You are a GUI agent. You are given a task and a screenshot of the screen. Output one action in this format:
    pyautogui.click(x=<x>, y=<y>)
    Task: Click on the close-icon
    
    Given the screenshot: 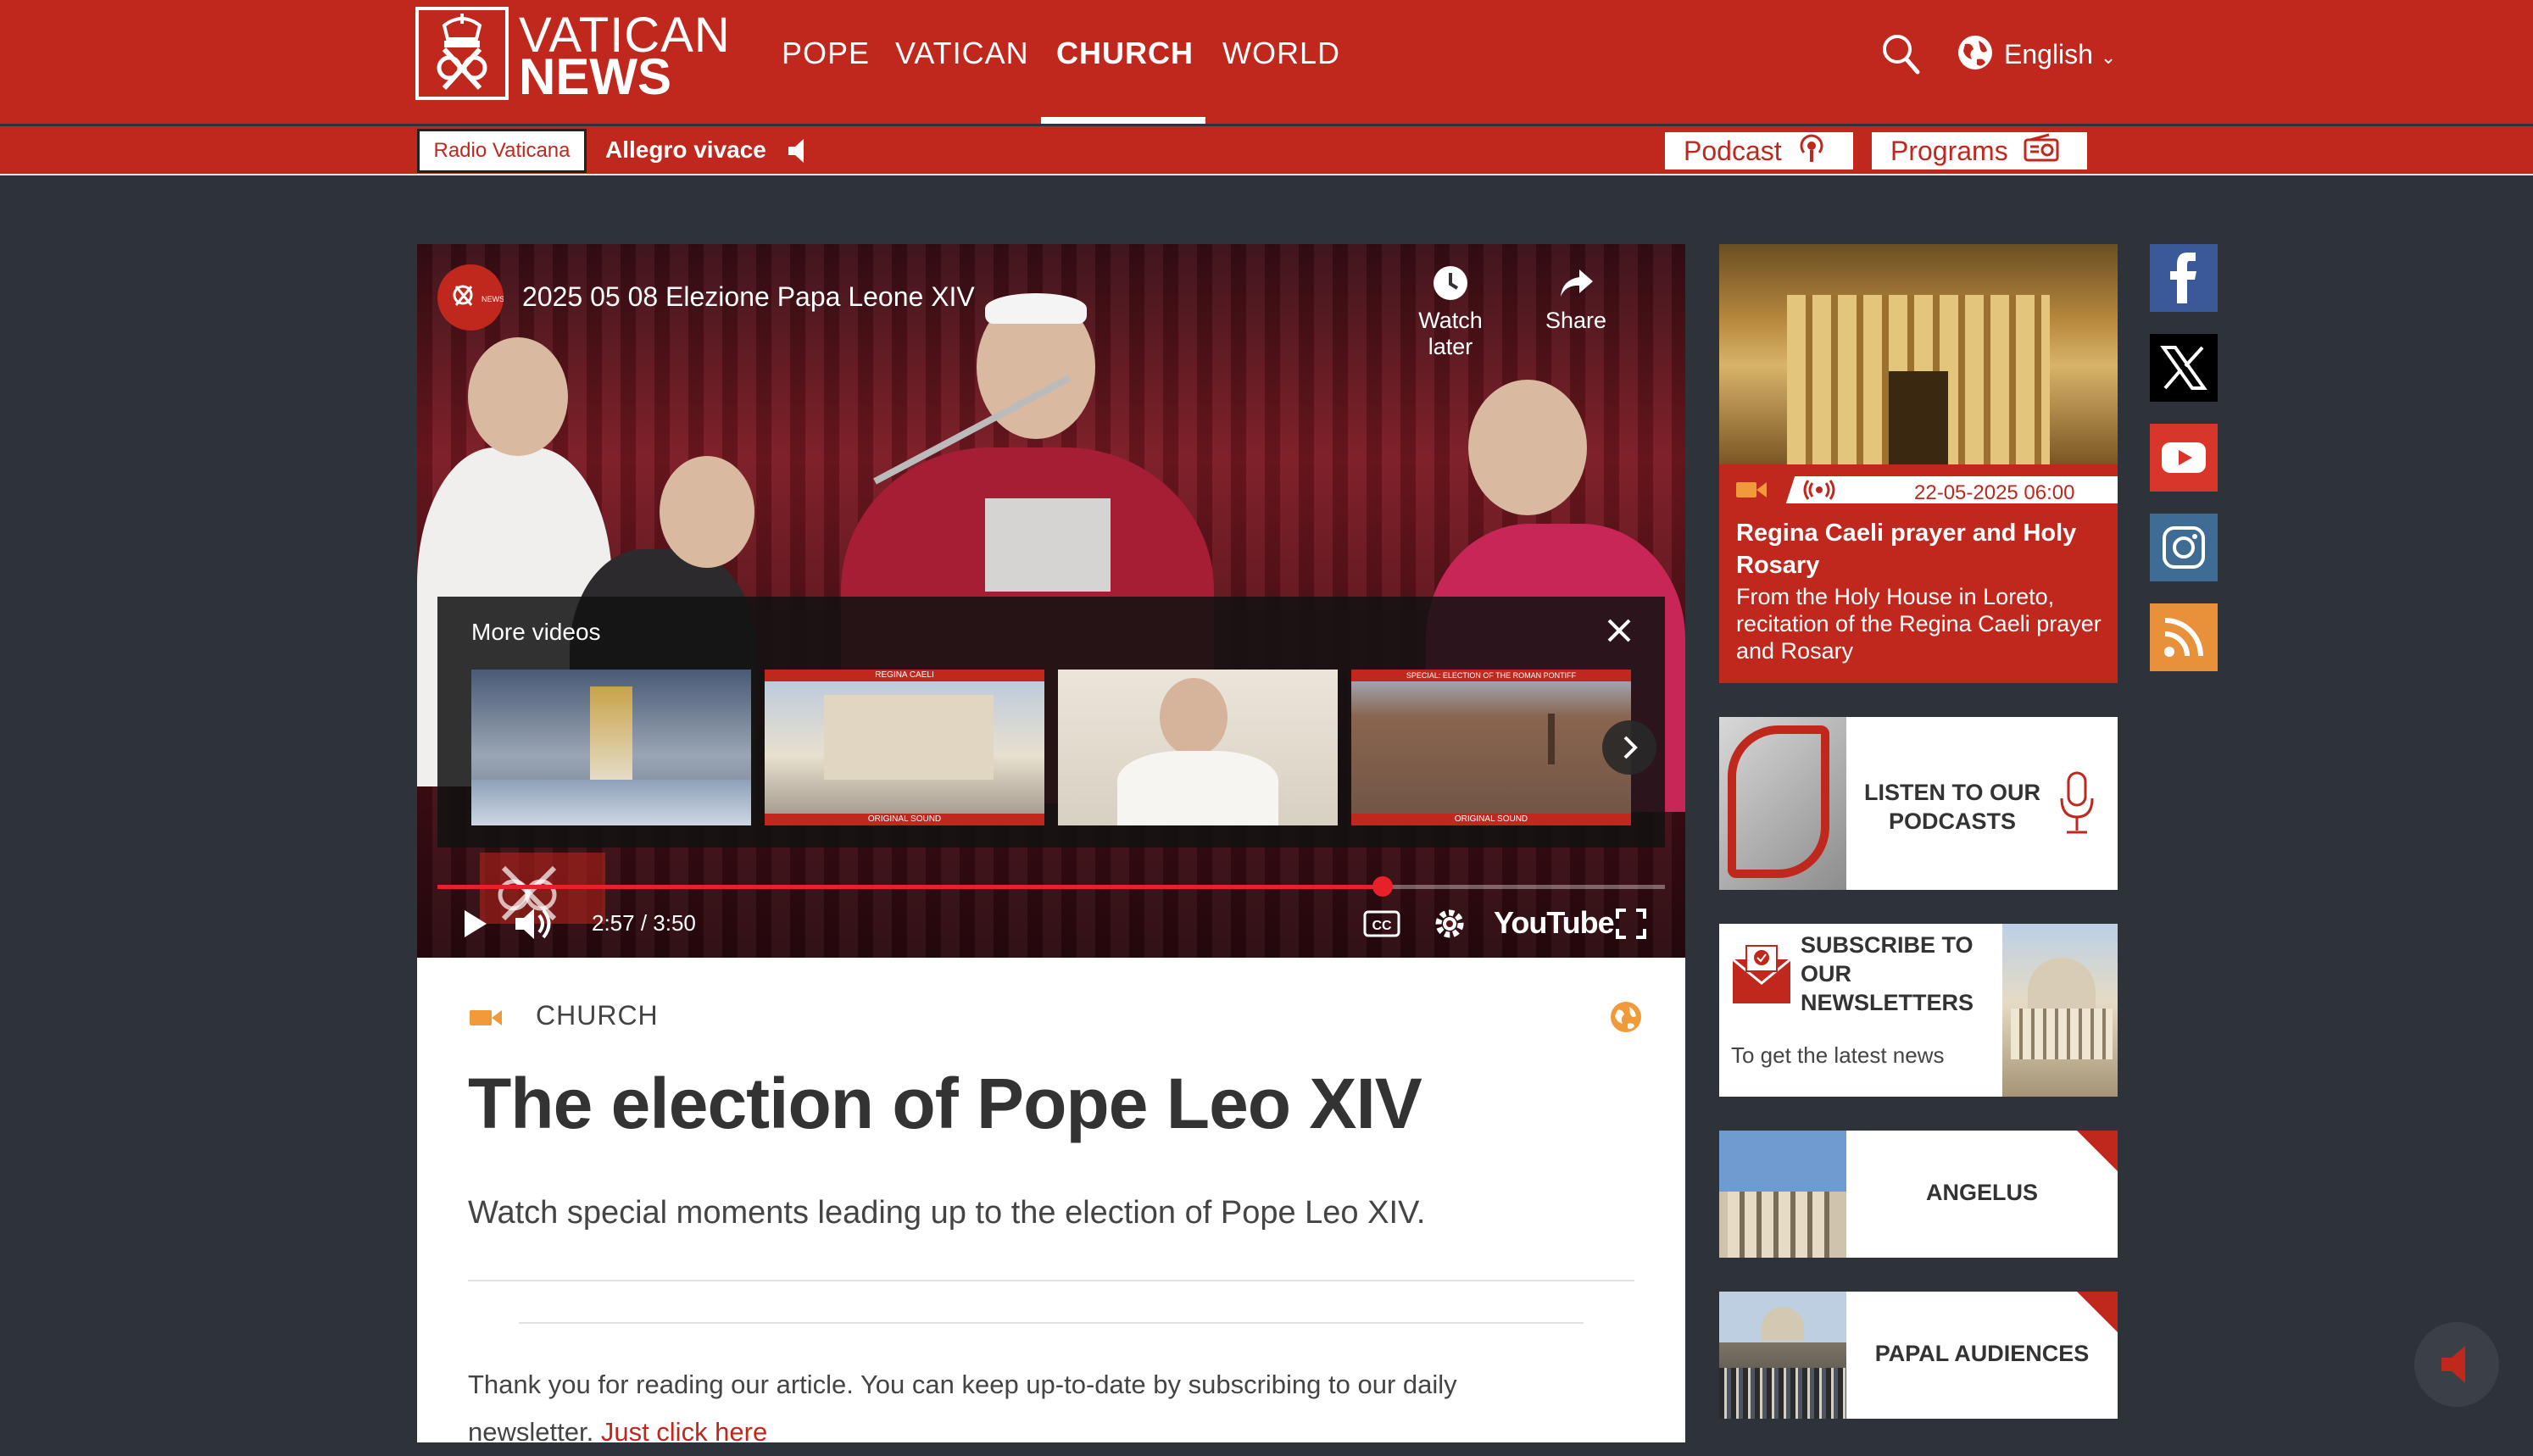 What is the action you would take?
    pyautogui.click(x=1619, y=633)
    